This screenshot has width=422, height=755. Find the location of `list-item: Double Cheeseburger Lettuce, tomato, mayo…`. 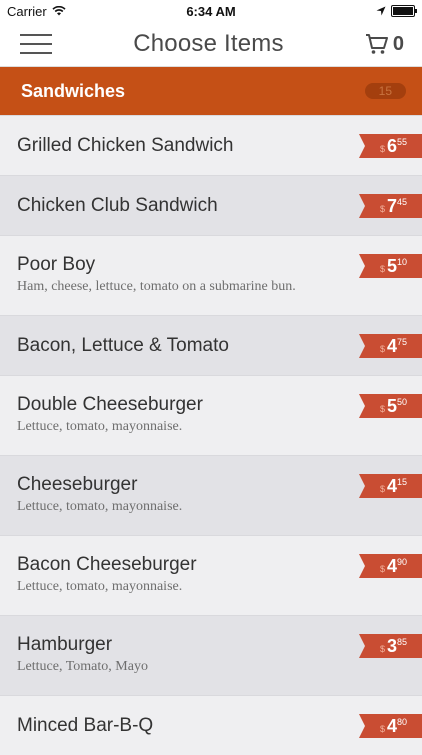

list-item: Double Cheeseburger Lettuce, tomato, mayo… is located at coordinates (211, 415).